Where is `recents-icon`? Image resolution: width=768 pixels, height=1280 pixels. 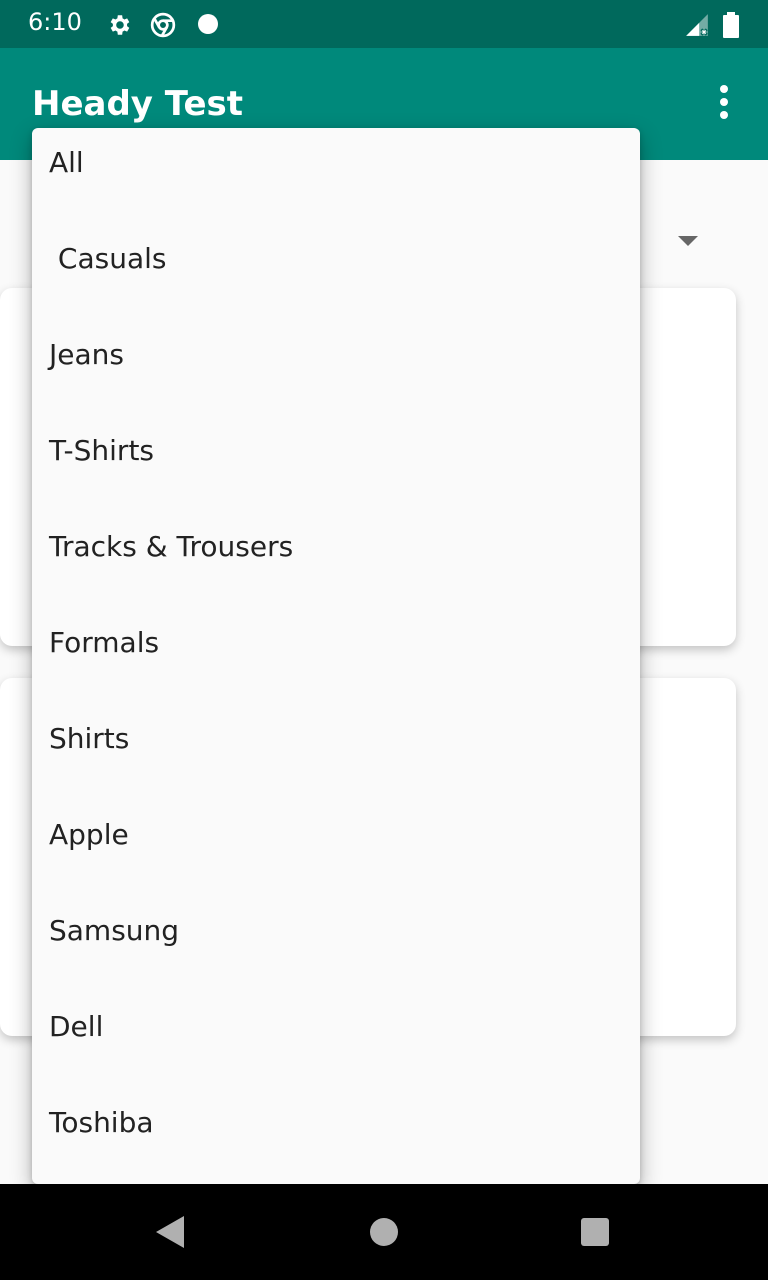
recents-icon is located at coordinates (595, 1232).